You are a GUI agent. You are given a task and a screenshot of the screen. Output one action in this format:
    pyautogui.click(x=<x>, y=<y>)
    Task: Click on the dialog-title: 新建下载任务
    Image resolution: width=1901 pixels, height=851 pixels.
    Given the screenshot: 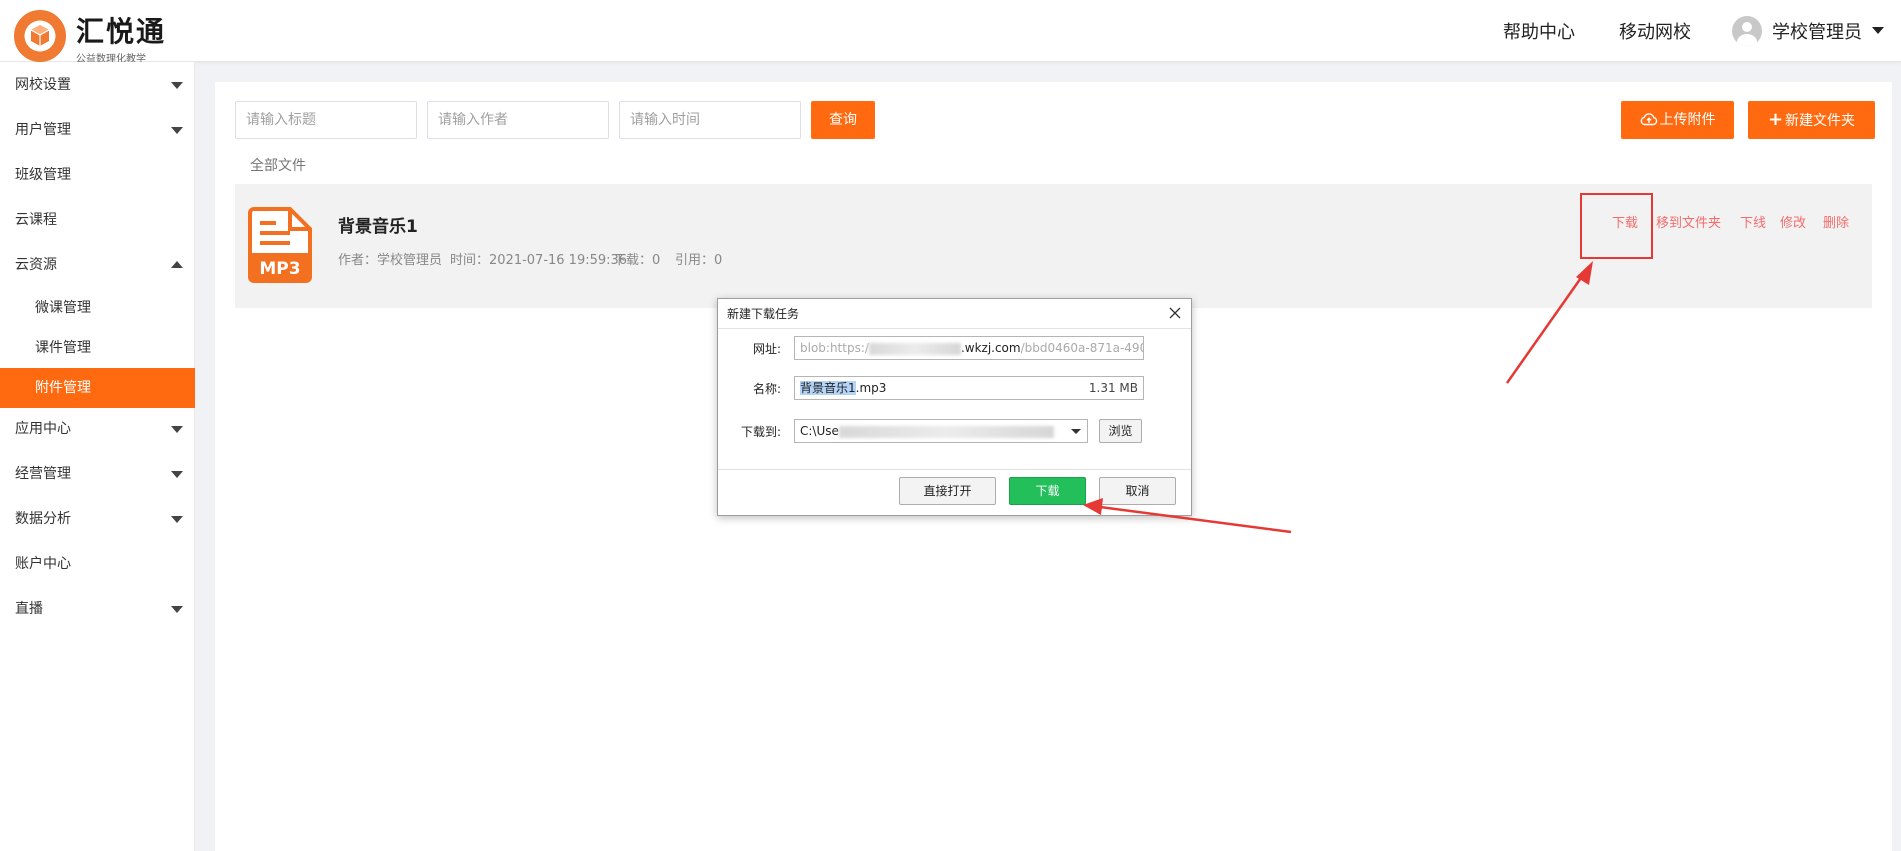 What is the action you would take?
    pyautogui.click(x=763, y=314)
    